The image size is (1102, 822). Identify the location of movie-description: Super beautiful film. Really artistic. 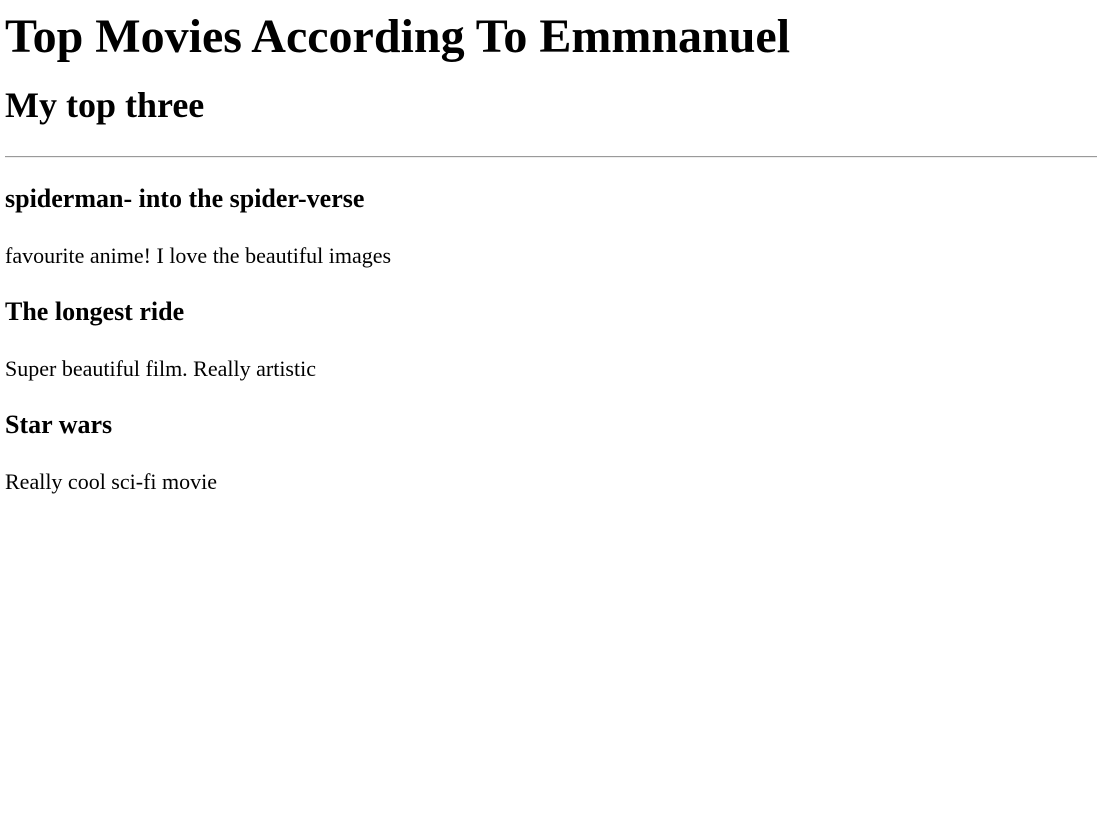
(160, 368).